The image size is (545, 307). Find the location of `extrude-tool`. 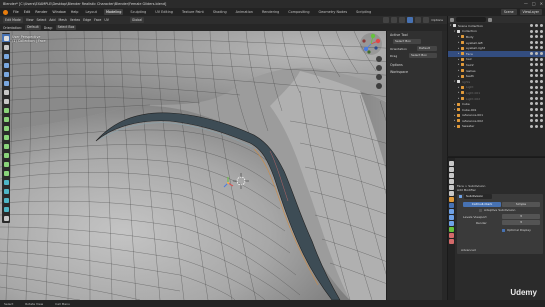

extrude-tool is located at coordinates (6, 119).